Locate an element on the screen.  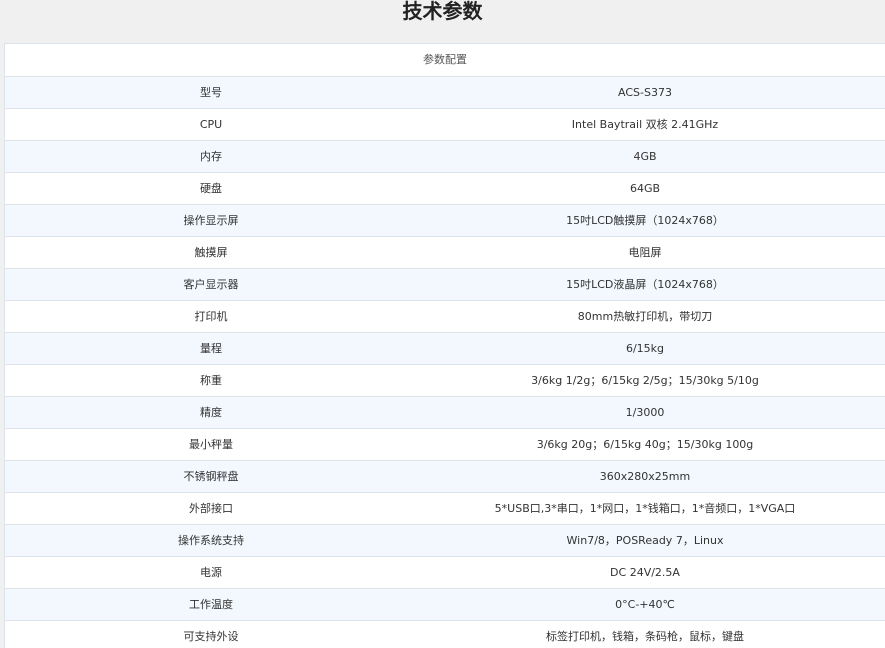
spec-label: 最小秤量 is located at coordinates (211, 444).